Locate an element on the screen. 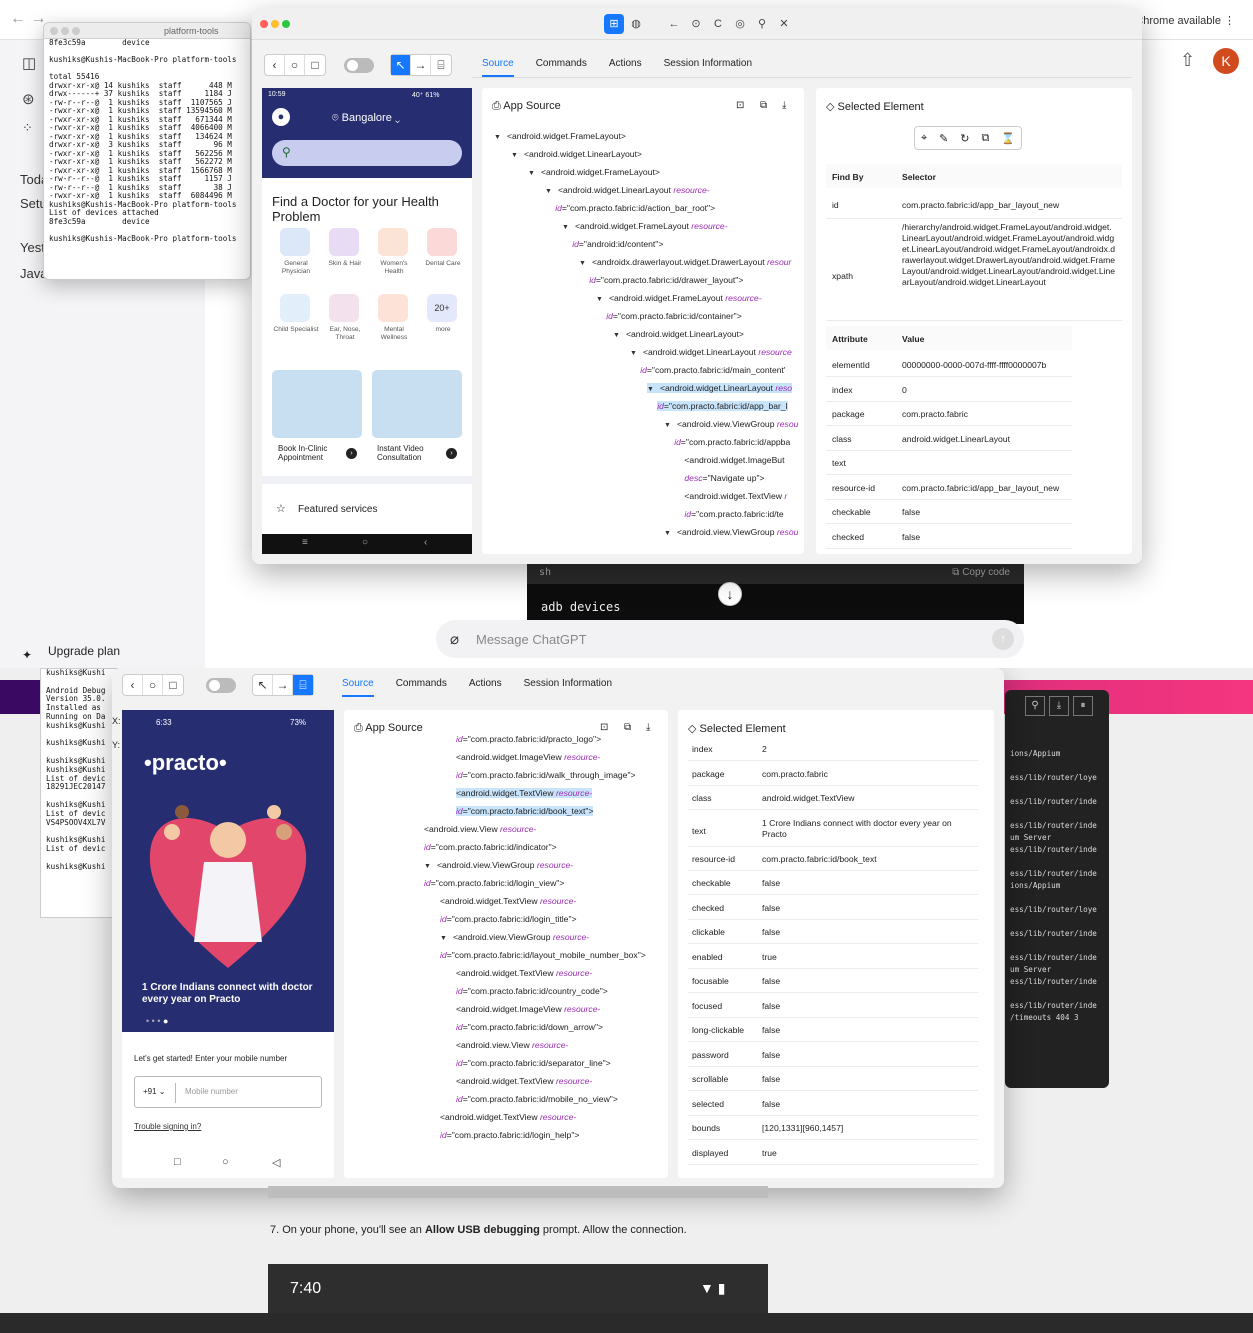 This screenshot has width=1253, height=1333. source-node: desc="Navigate up"> is located at coordinates (724, 478).